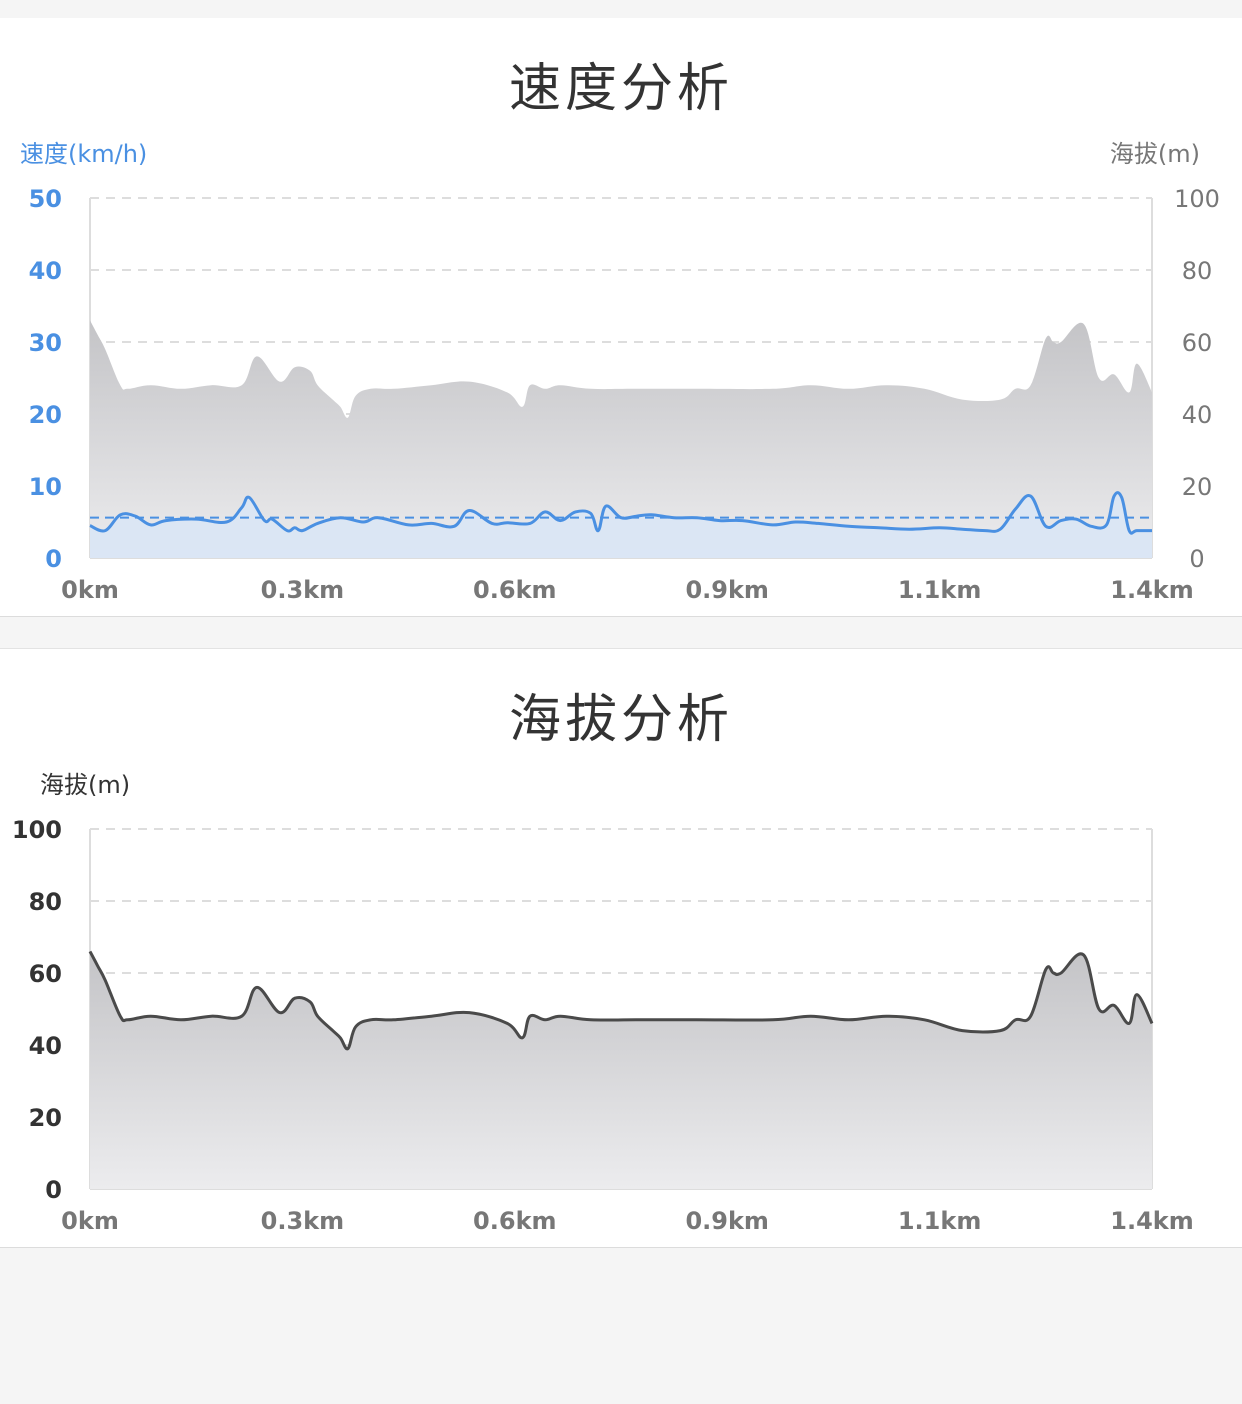  I want to click on y-right-tick-label: 20, so click(1197, 487).